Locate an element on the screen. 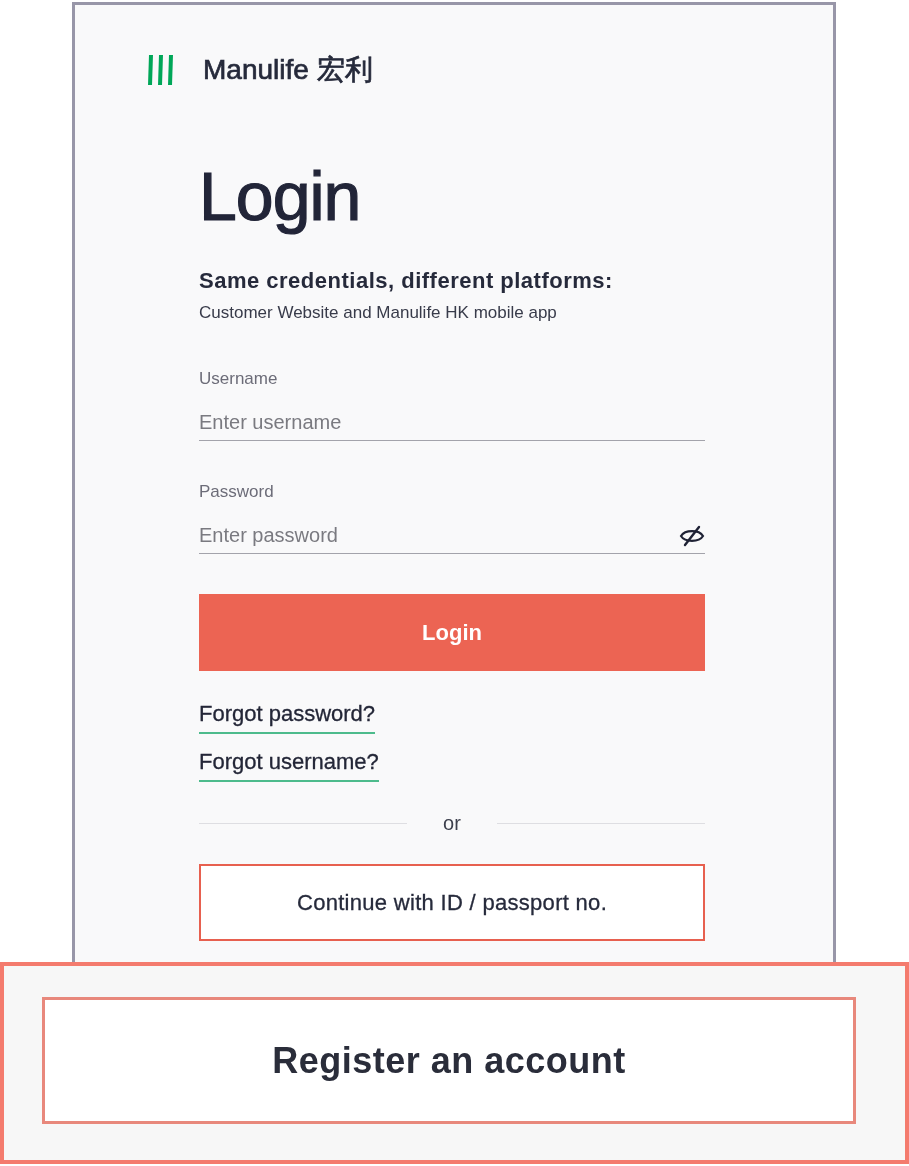 The image size is (909, 1166). divider-text: or is located at coordinates (452, 823).